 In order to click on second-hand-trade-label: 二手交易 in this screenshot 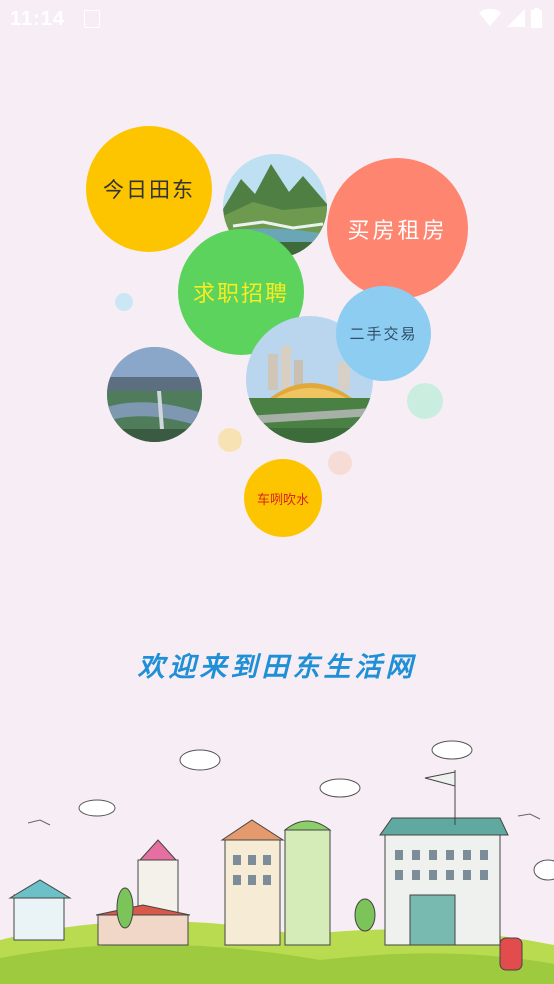, I will do `click(383, 334)`.